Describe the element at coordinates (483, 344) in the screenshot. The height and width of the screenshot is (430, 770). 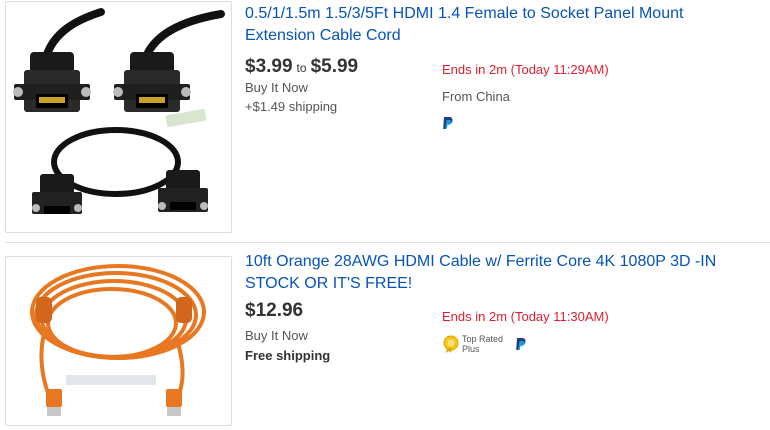
I see `top-rated-plus-label: Top Rated Plus` at that location.